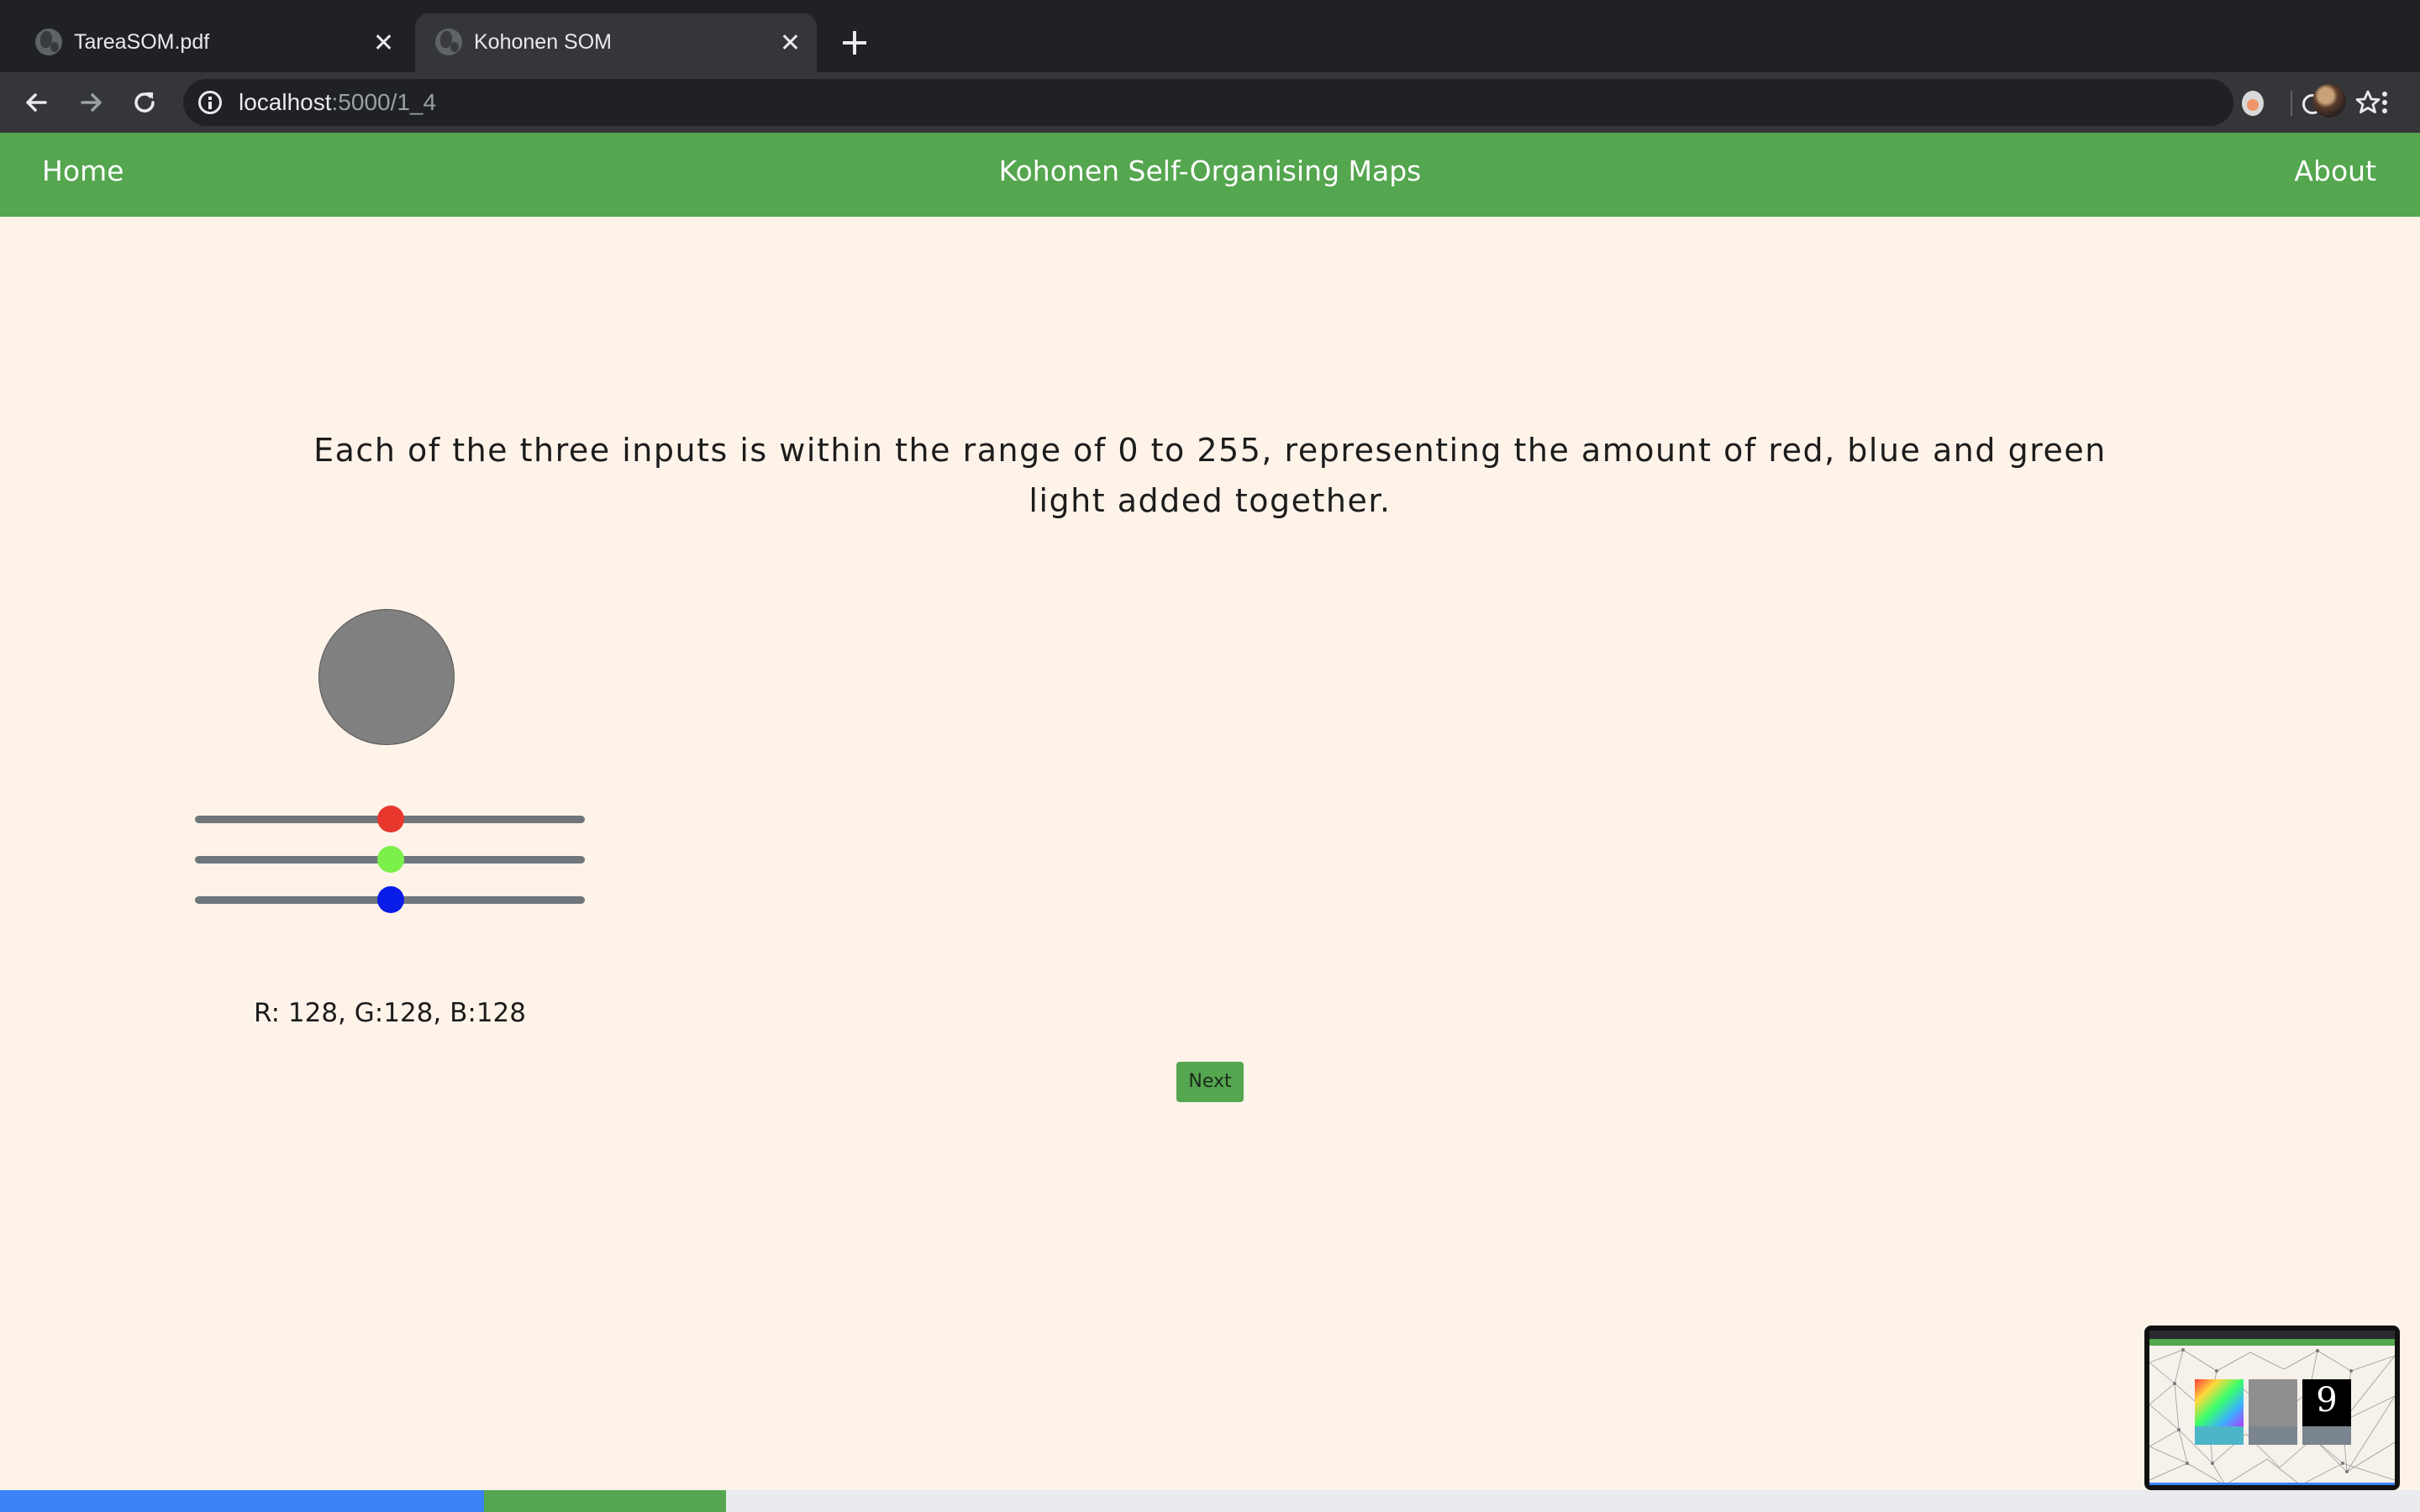  Describe the element at coordinates (855, 43) in the screenshot. I see `new-tab-plus-icon` at that location.